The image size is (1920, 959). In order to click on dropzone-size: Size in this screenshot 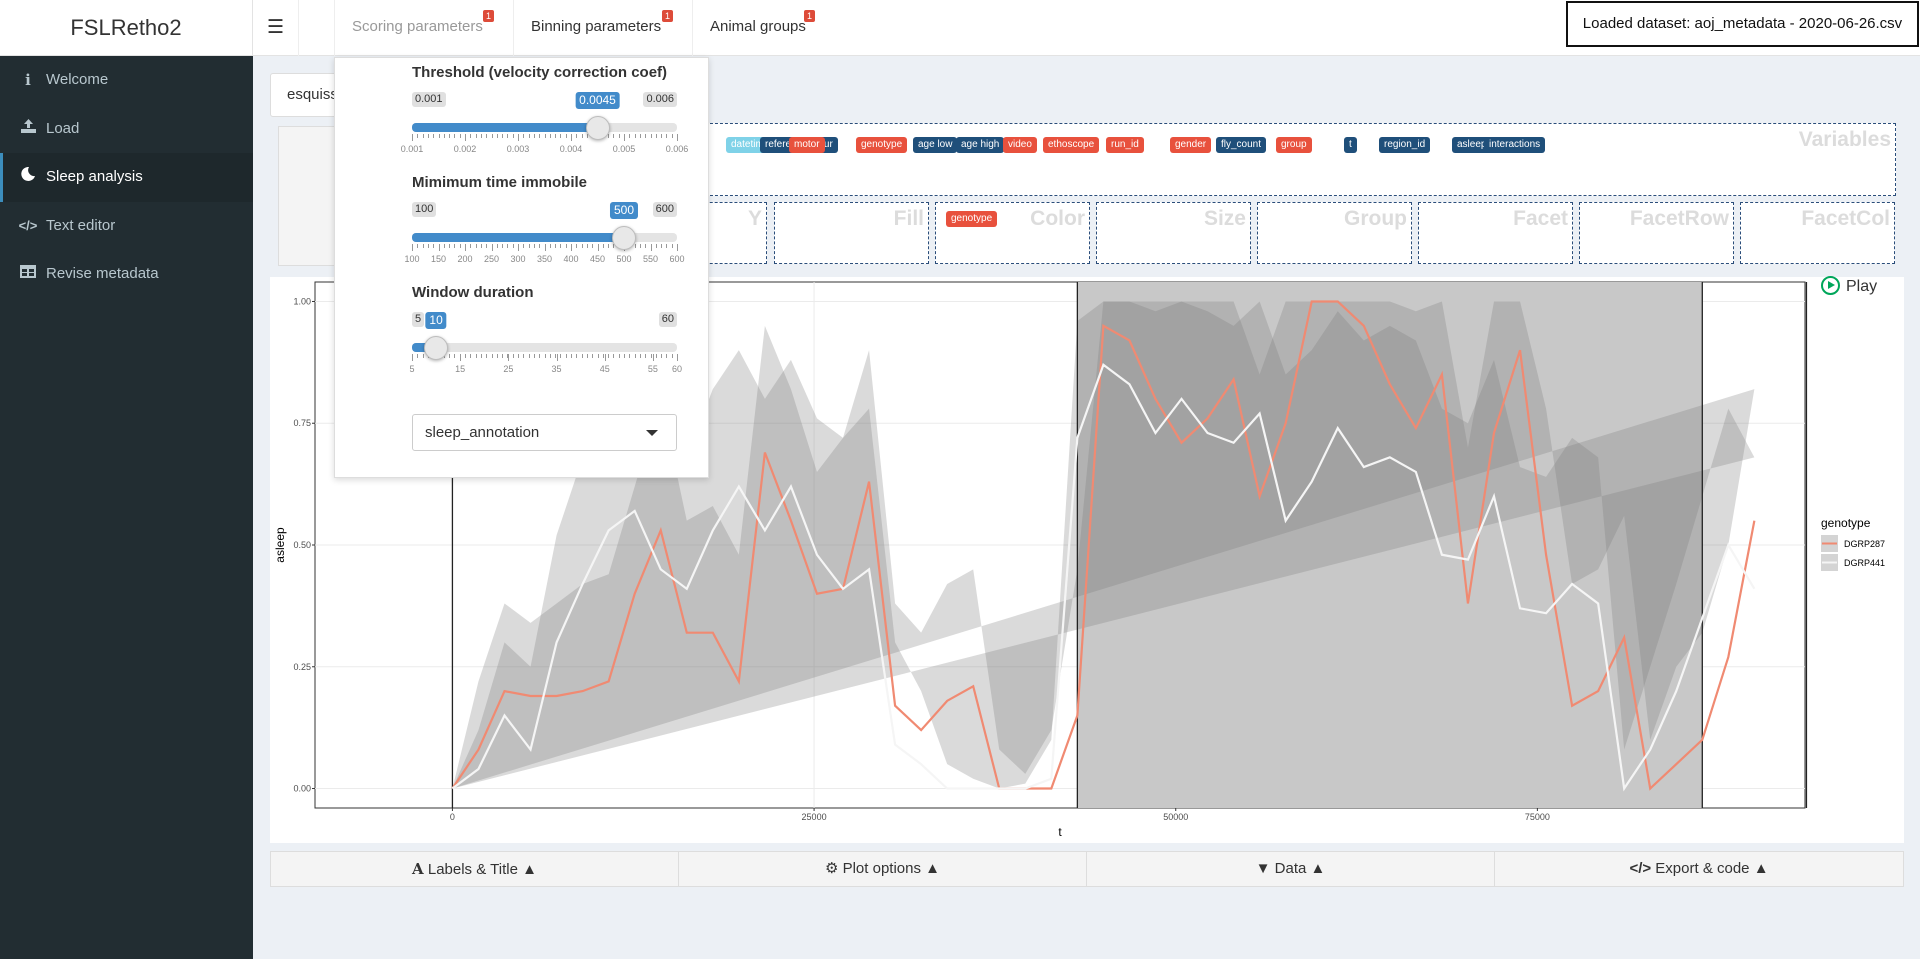, I will do `click(1173, 233)`.